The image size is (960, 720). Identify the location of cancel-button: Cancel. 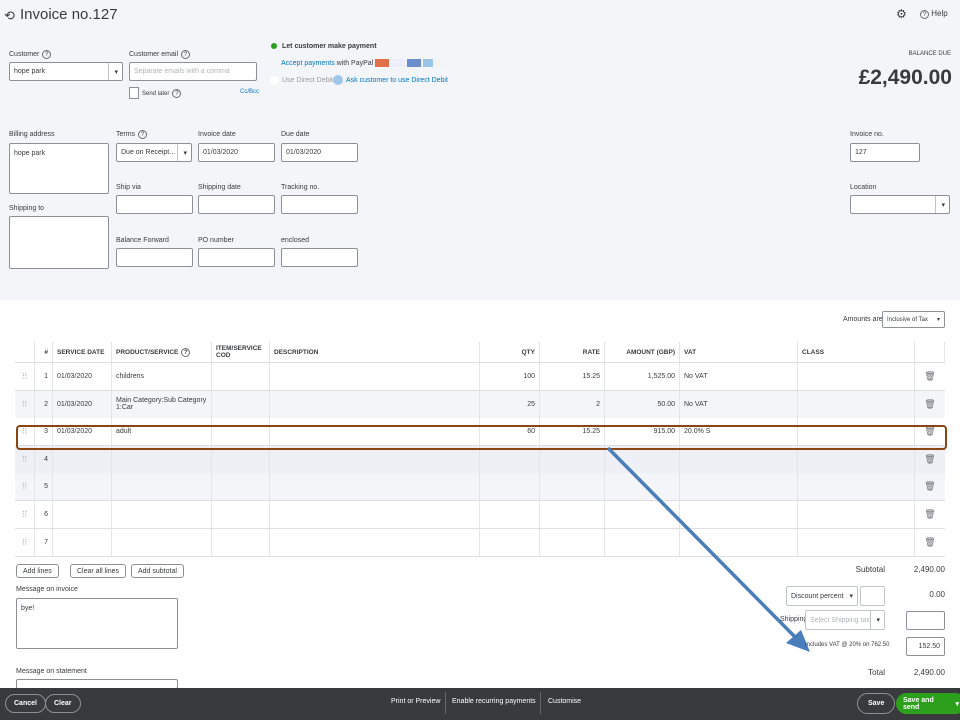
(25, 703).